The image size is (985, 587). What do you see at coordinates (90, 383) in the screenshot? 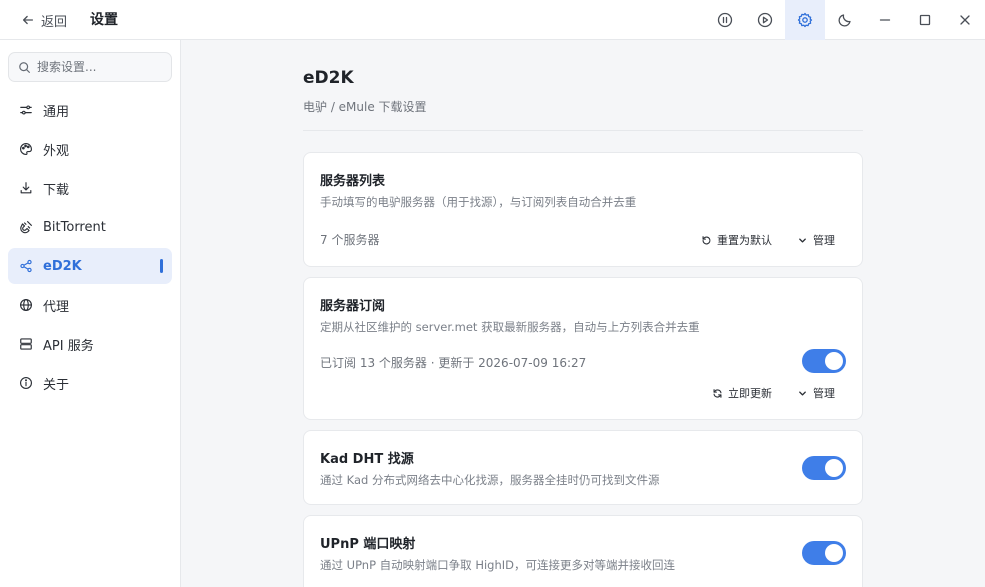
I see `sidebar-item-about: 关于` at bounding box center [90, 383].